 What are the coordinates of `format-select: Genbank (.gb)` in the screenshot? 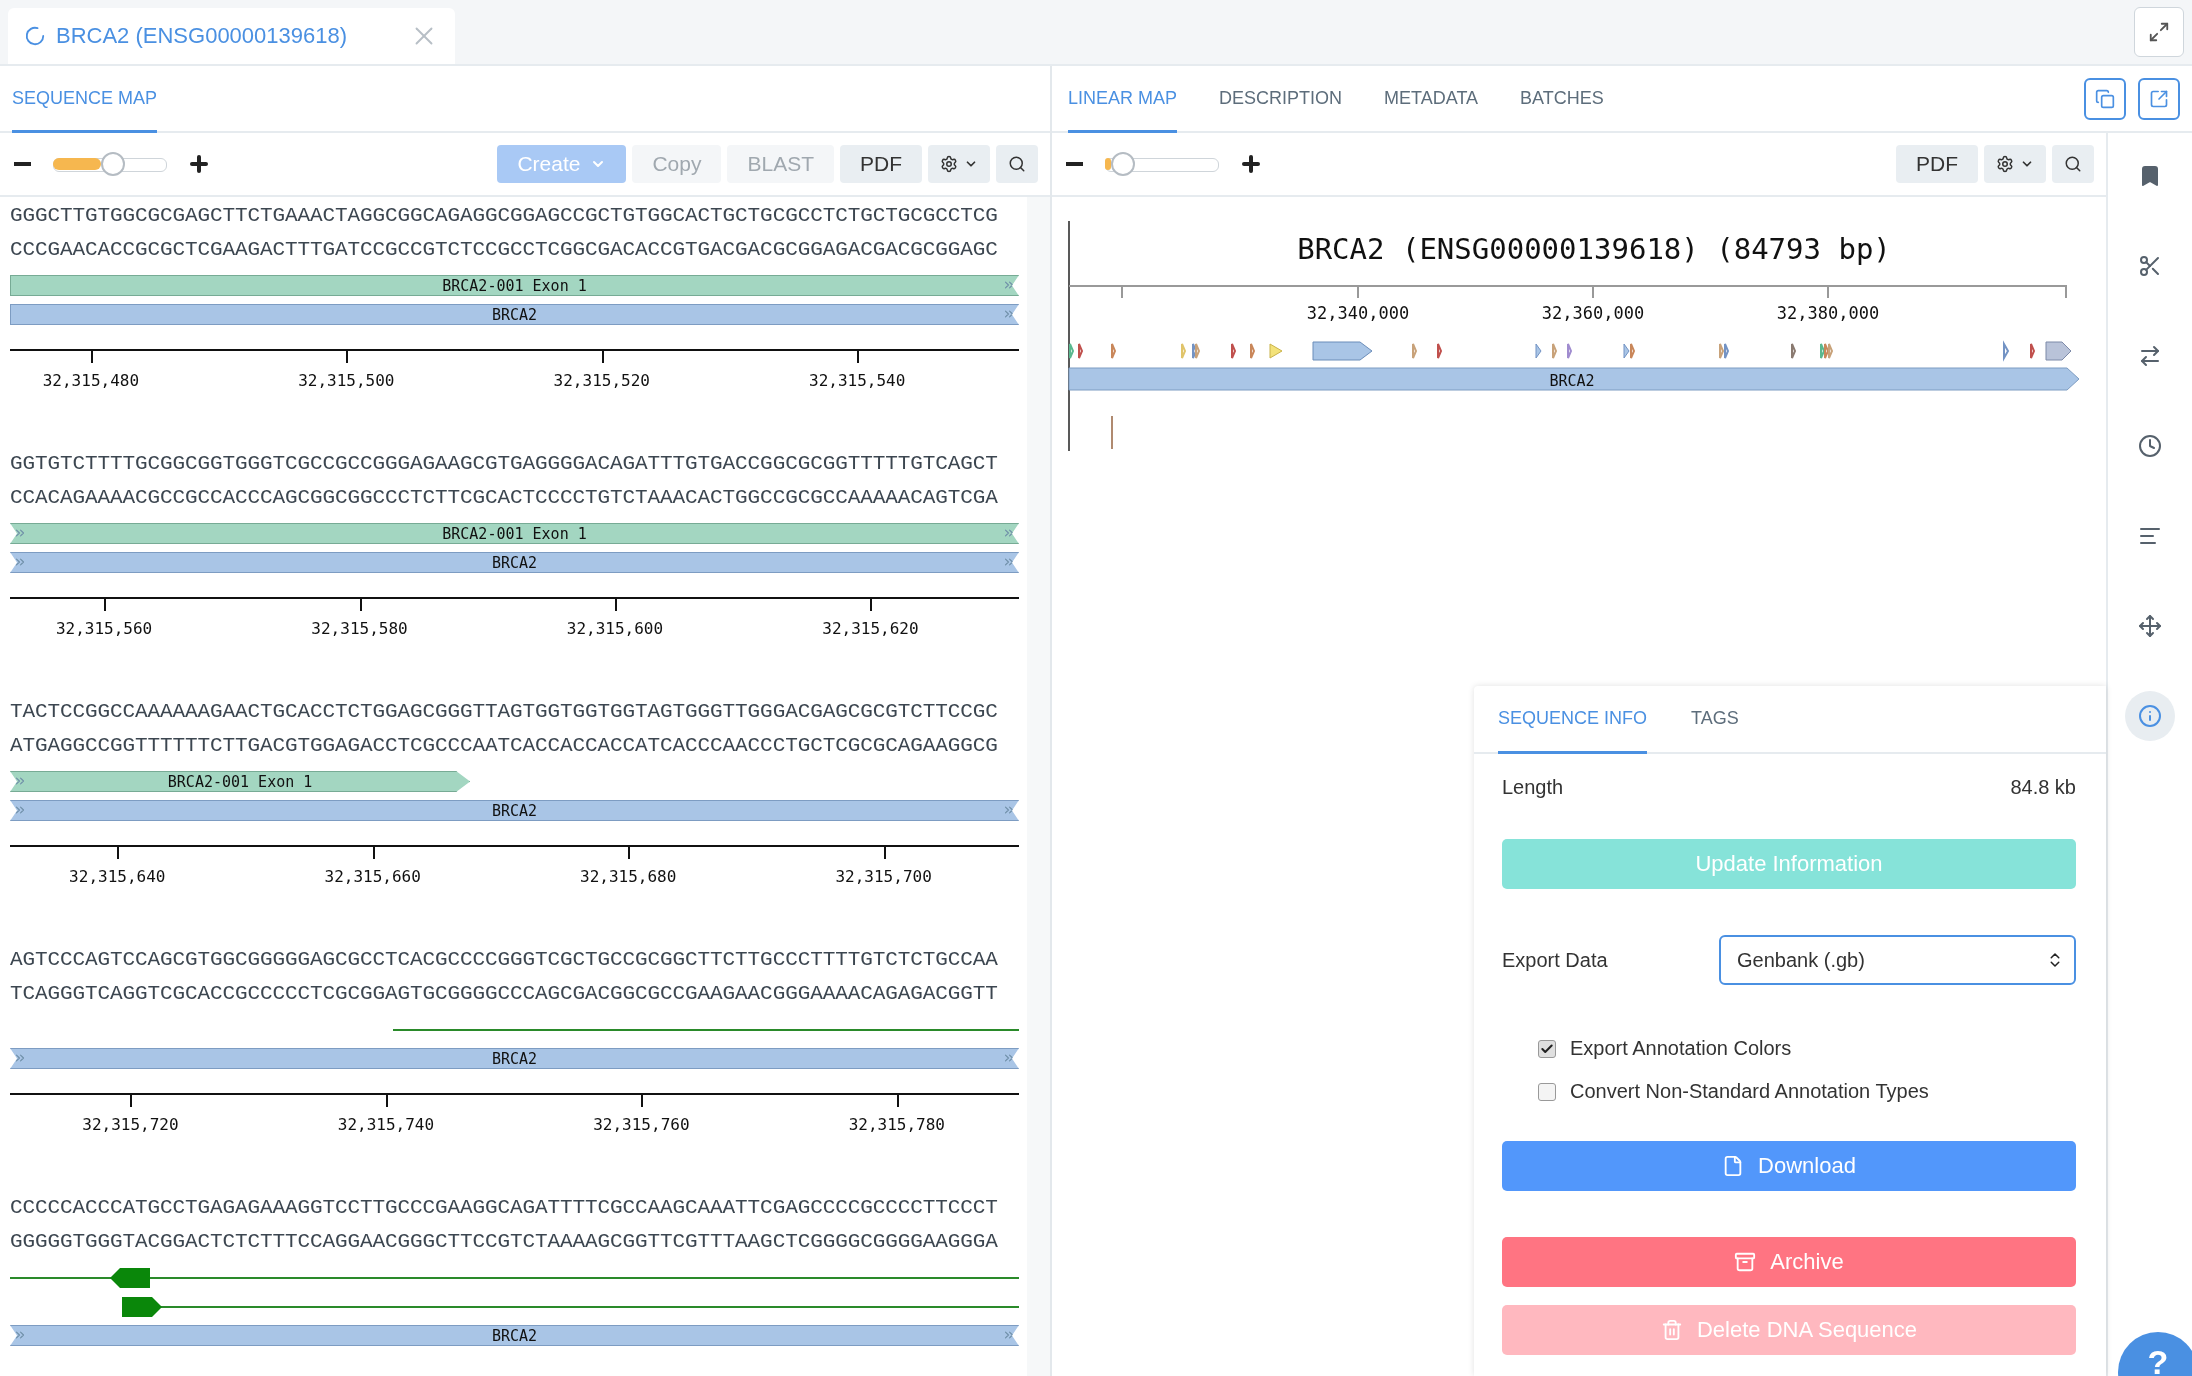 It's located at (1897, 960).